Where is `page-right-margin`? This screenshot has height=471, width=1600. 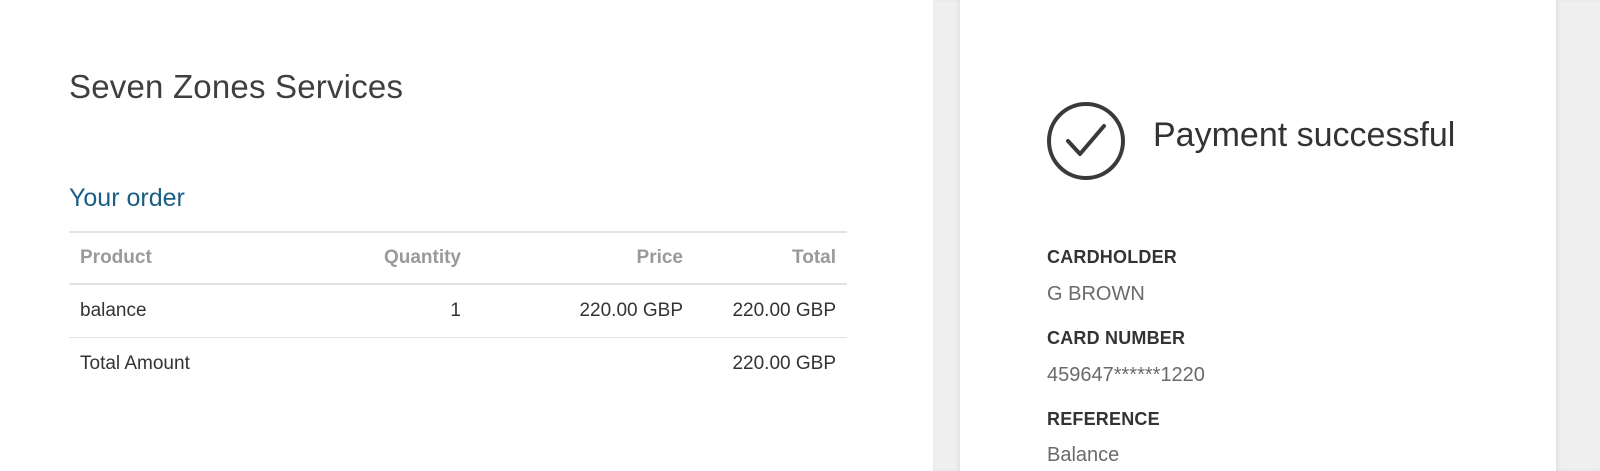
page-right-margin is located at coordinates (1578, 235).